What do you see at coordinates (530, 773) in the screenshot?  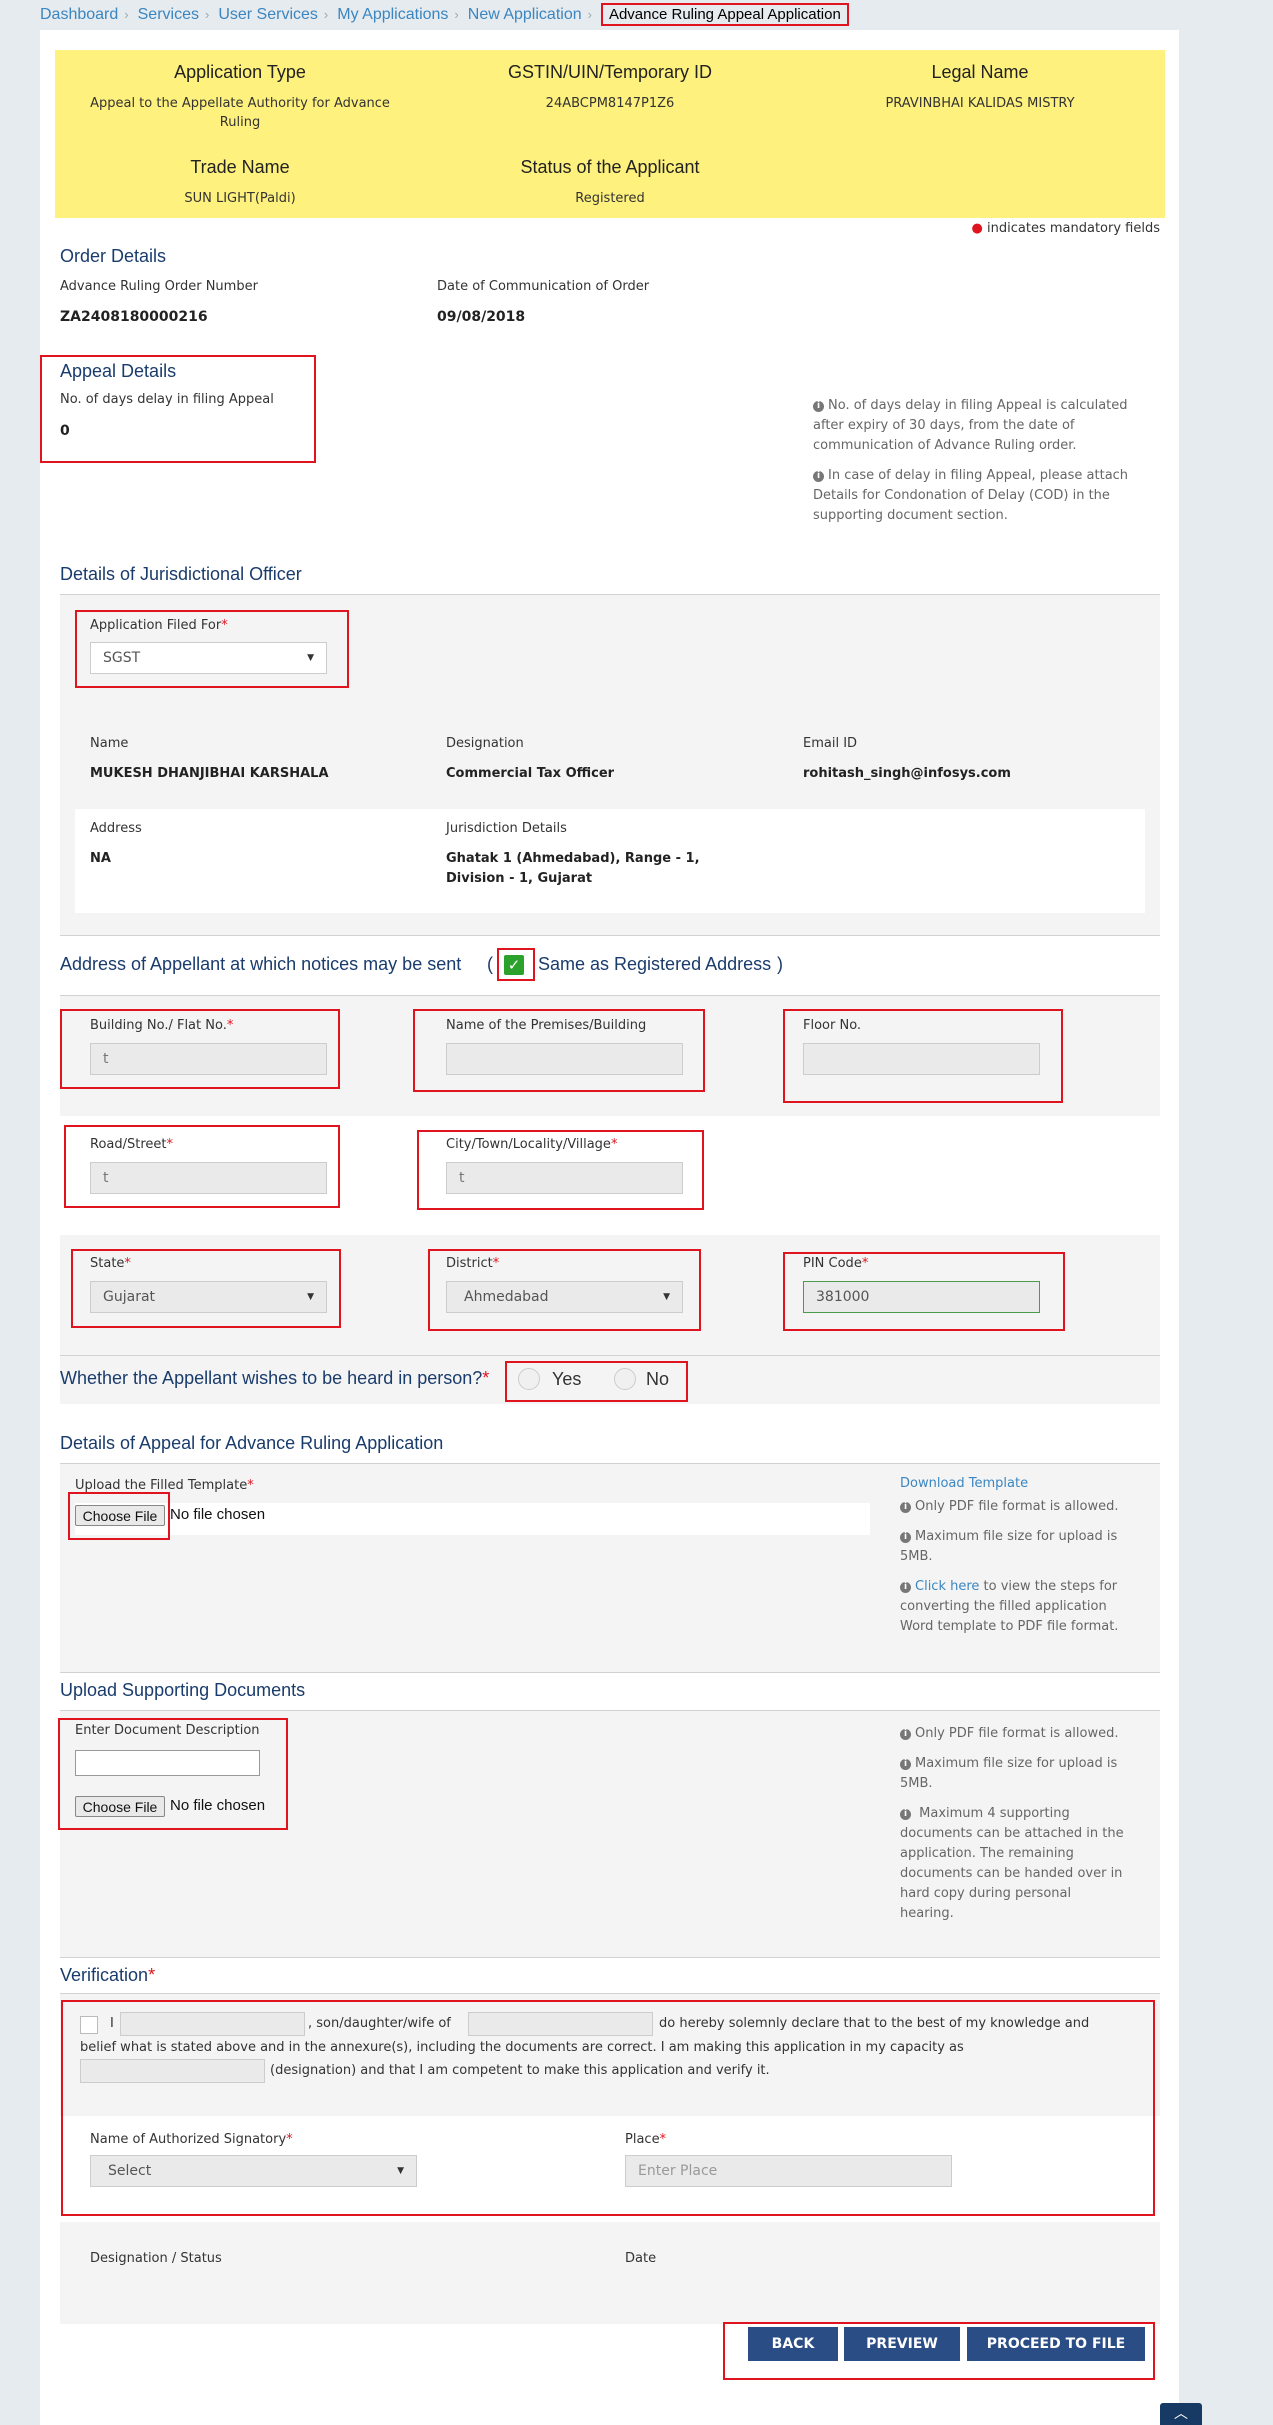 I see `officer-designation-value: Commercial Tax Officer` at bounding box center [530, 773].